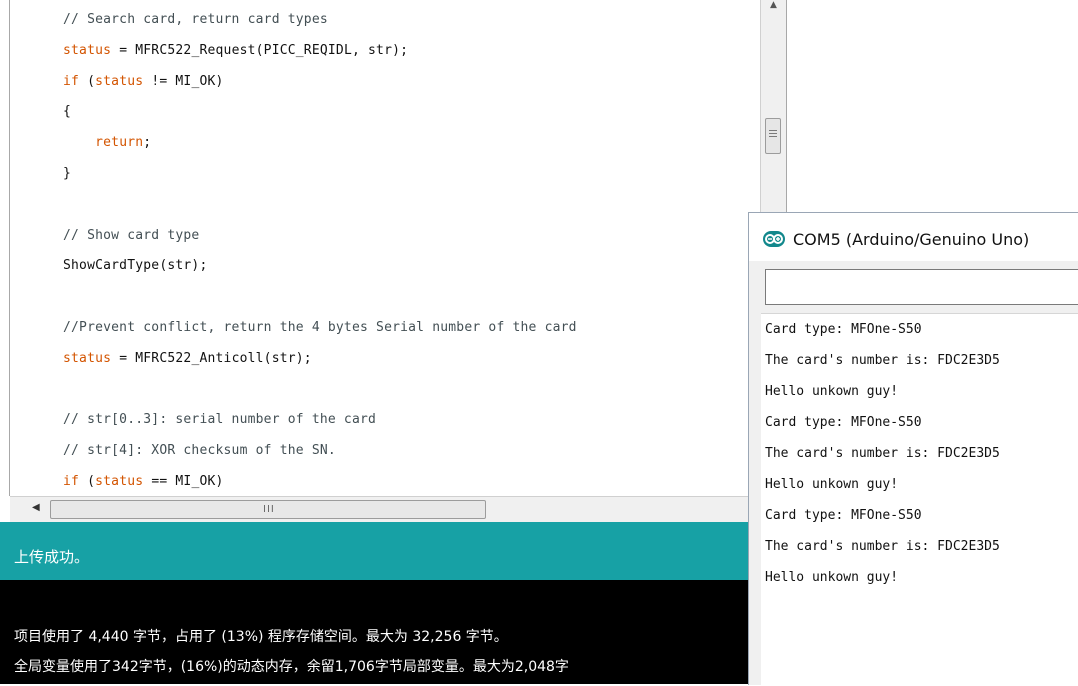 Image resolution: width=1078 pixels, height=686 pixels. What do you see at coordinates (774, 7) in the screenshot?
I see `scroll-up-arrow-icon: ▲` at bounding box center [774, 7].